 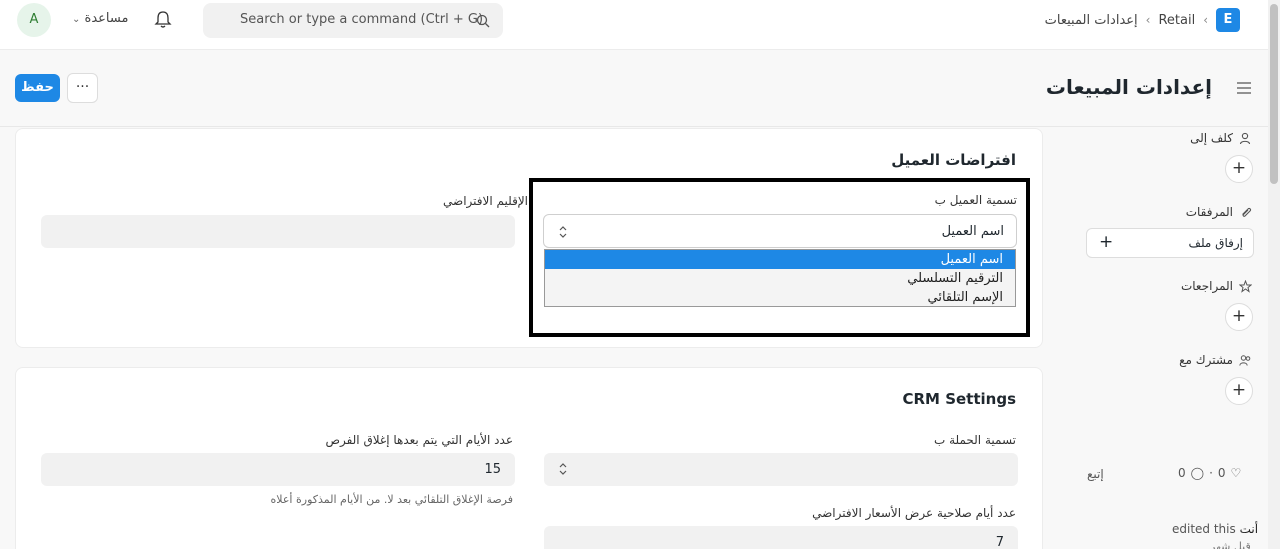 I want to click on plus-icon: +, so click(x=1106, y=242).